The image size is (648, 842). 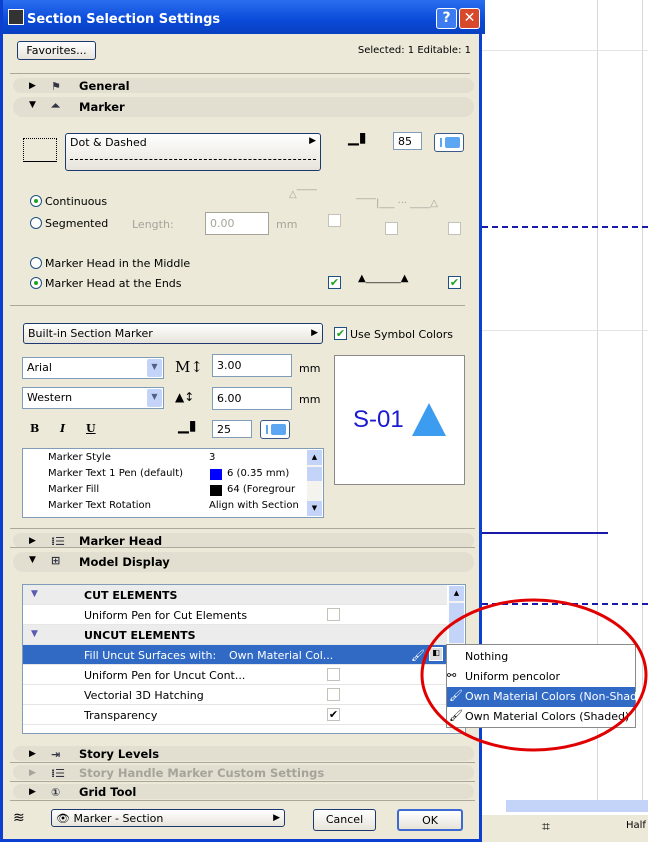 I want to click on section-marker-head: ▶ ⁞☰ Marker Head, so click(x=243, y=540).